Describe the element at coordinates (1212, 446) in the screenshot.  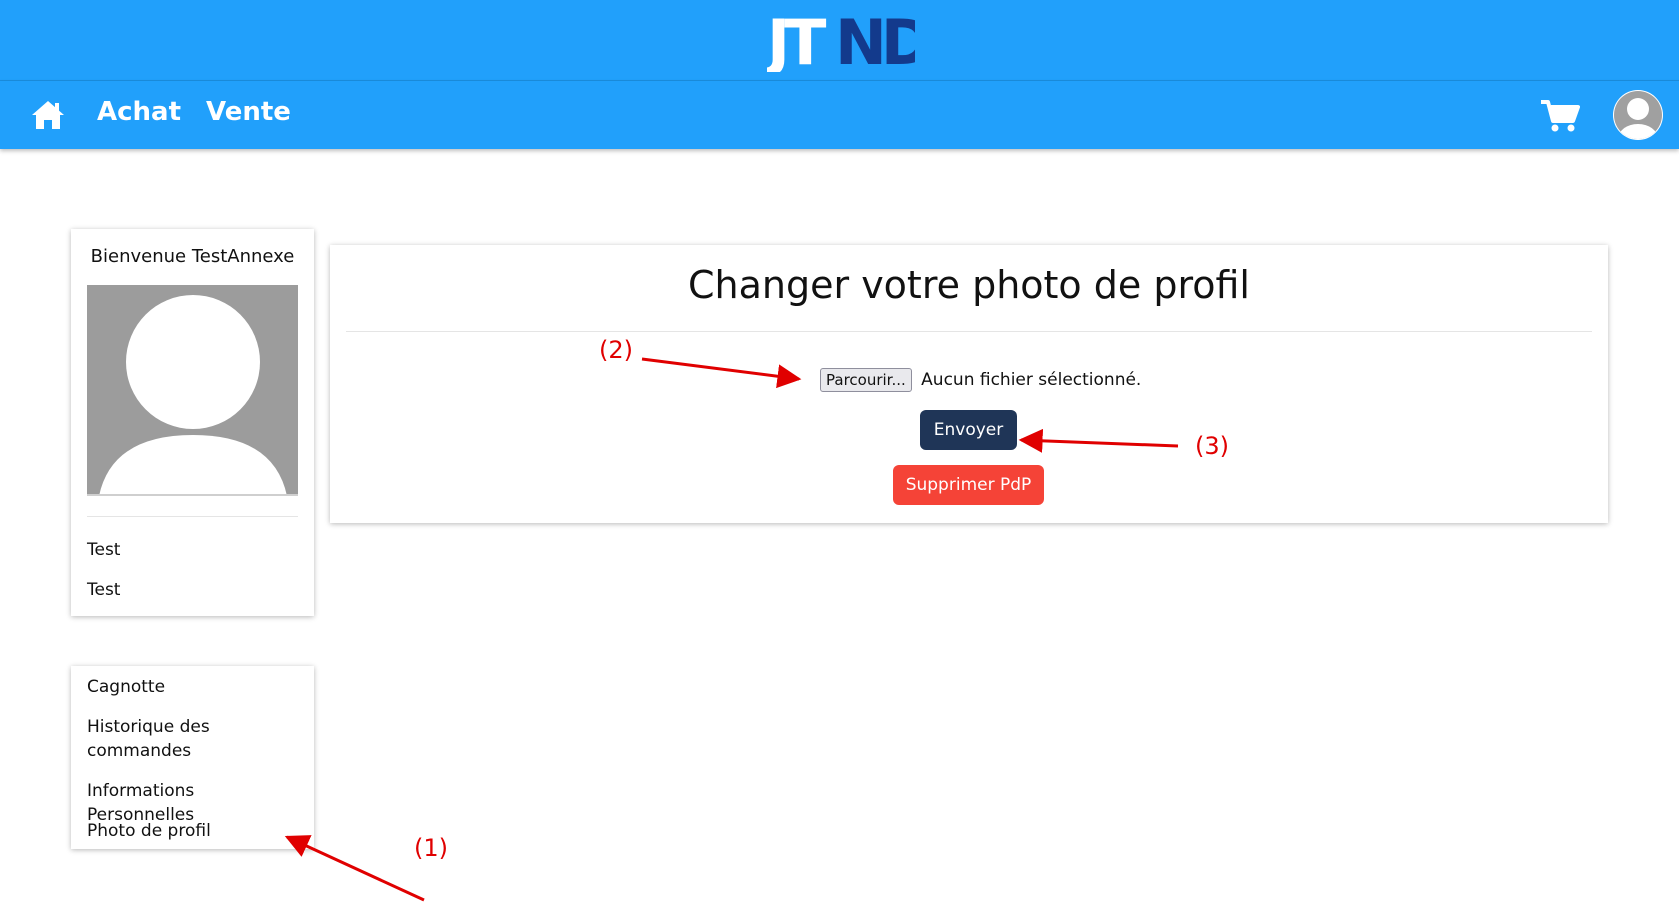
I see `annotation-step-3: (3)` at that location.